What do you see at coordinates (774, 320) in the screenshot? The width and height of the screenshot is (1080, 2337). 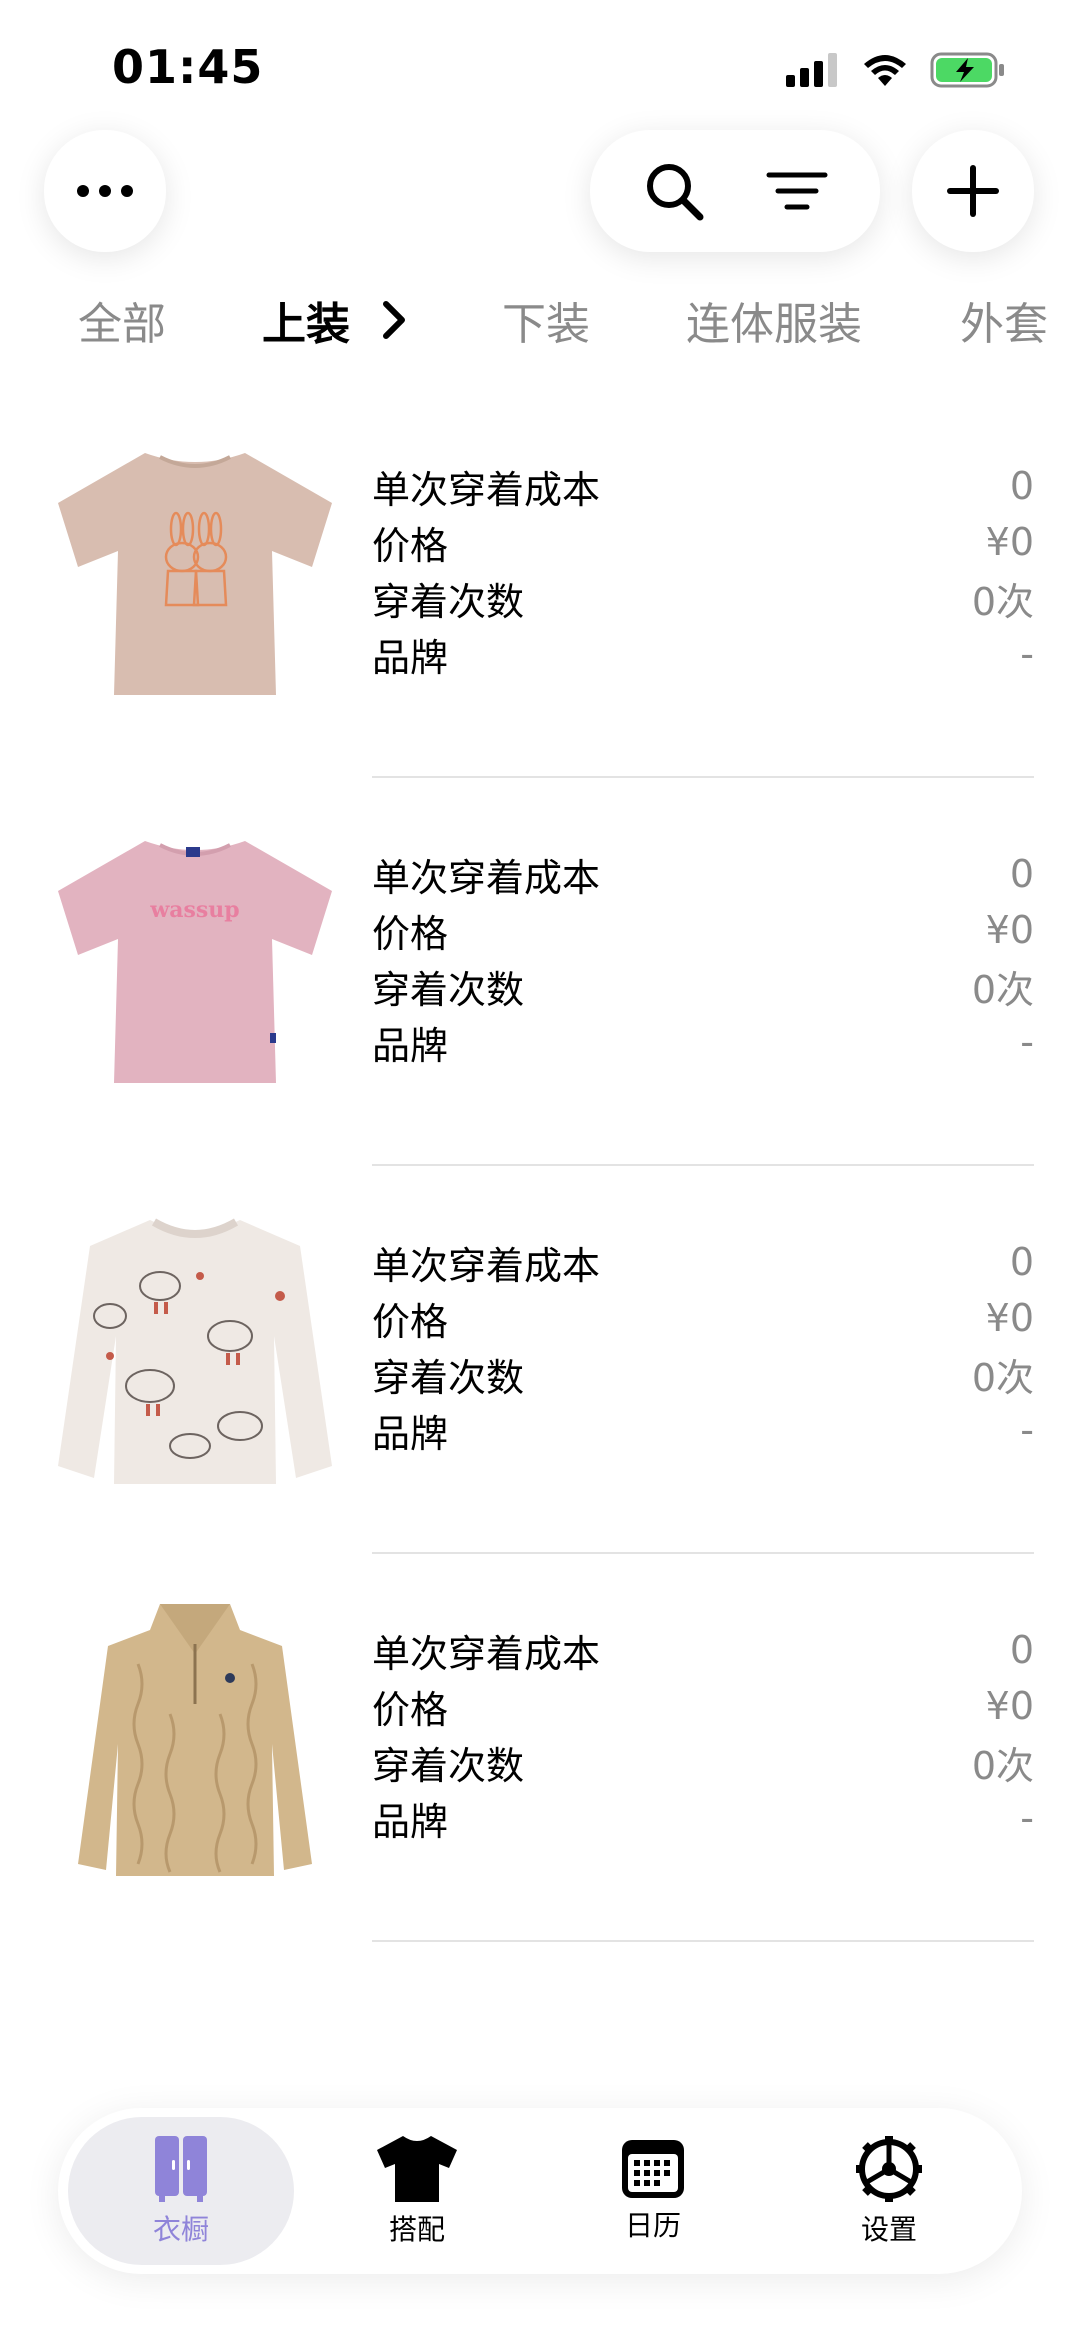 I see `tab-one-piece: 连体服装` at bounding box center [774, 320].